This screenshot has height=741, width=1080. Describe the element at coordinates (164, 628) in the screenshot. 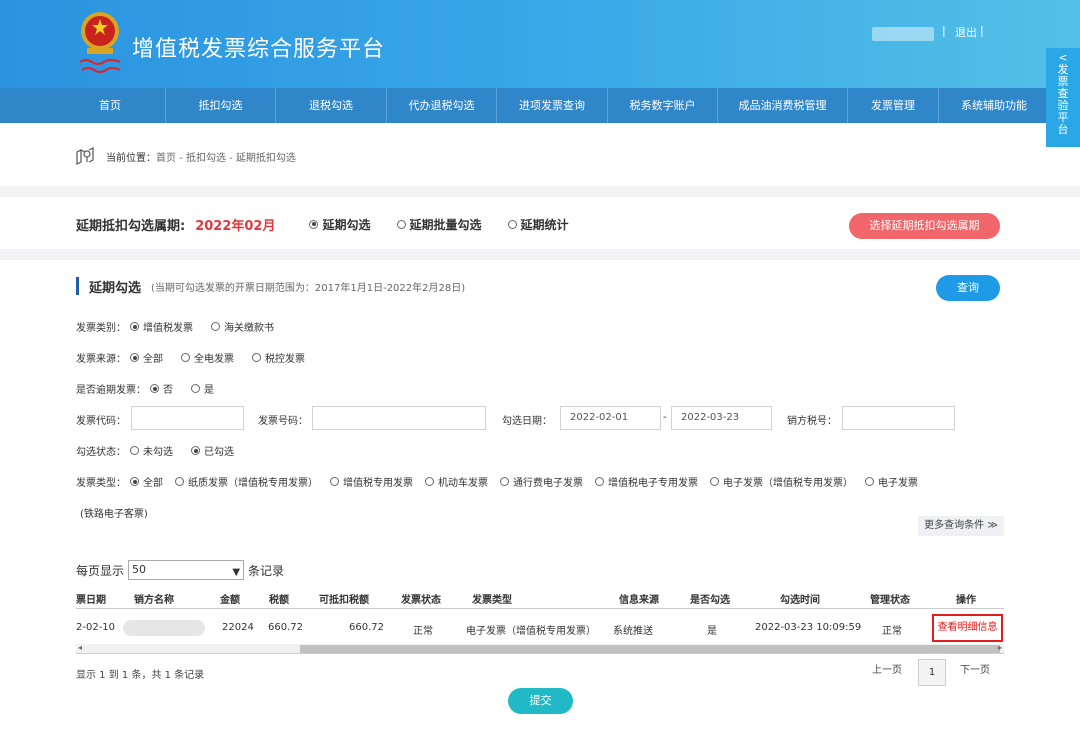

I see `seller-name-redacted` at that location.